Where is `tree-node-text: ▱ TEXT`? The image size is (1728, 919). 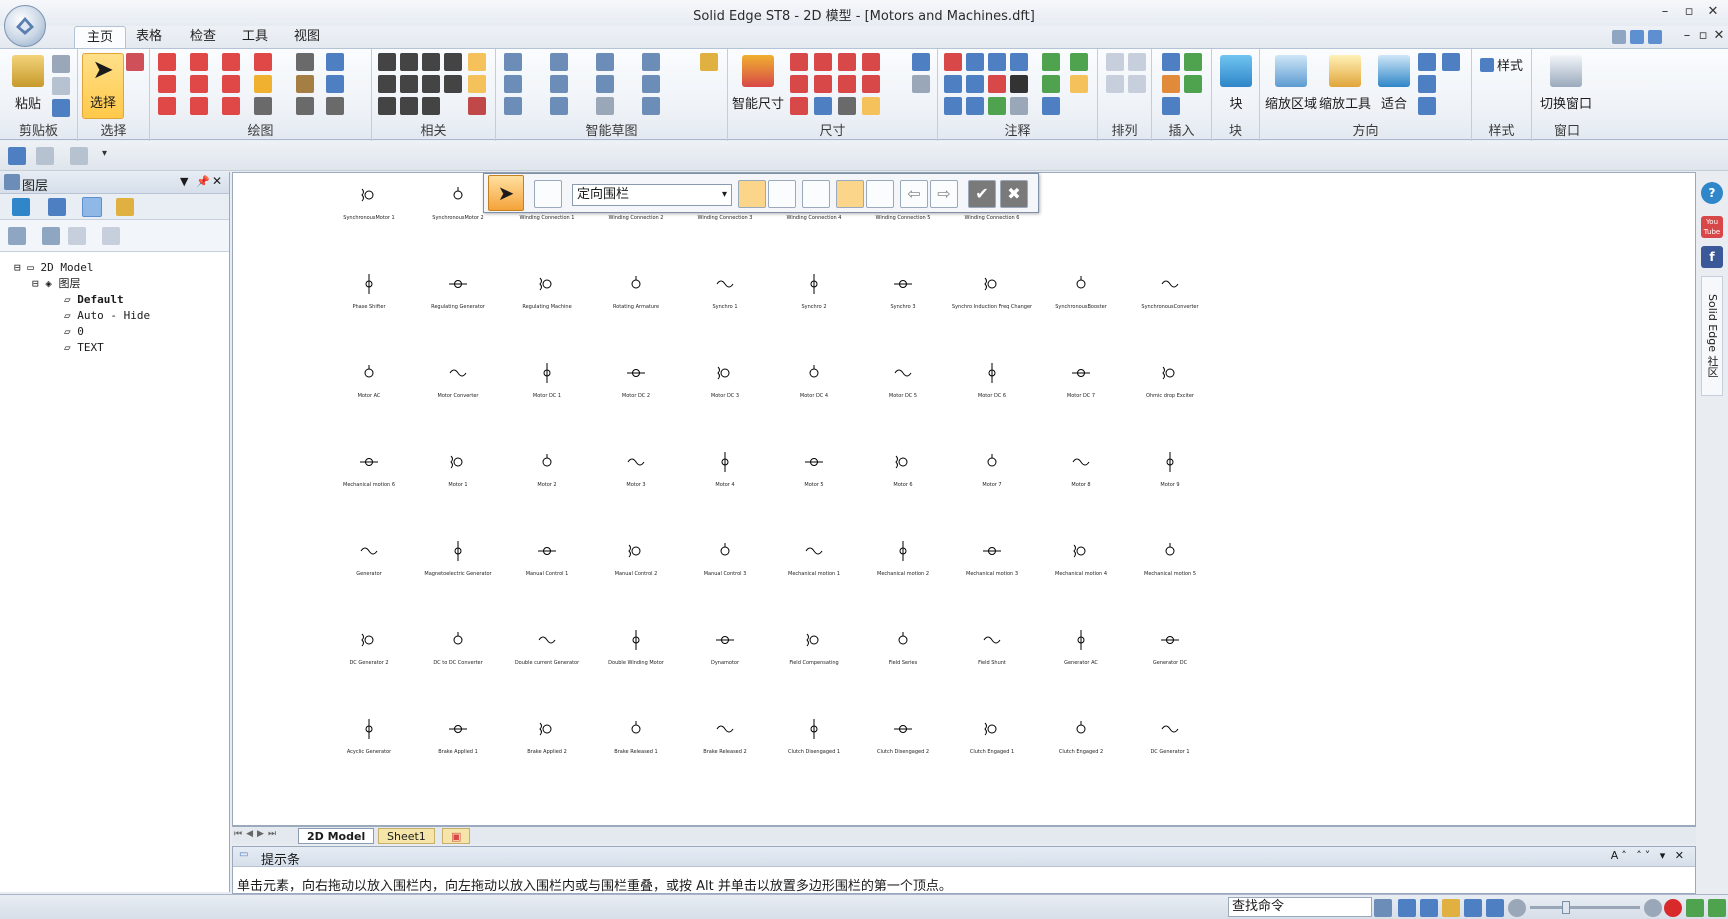 tree-node-text: ▱ TEXT is located at coordinates (84, 348).